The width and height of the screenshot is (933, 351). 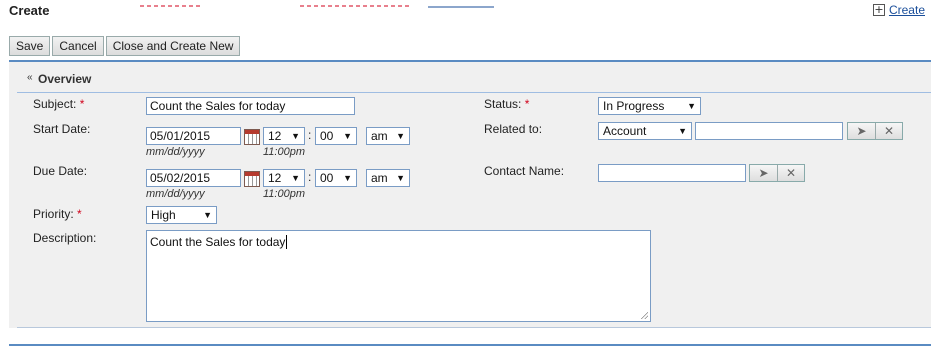 What do you see at coordinates (470, 80) in the screenshot?
I see `section-header-overview: « Overview` at bounding box center [470, 80].